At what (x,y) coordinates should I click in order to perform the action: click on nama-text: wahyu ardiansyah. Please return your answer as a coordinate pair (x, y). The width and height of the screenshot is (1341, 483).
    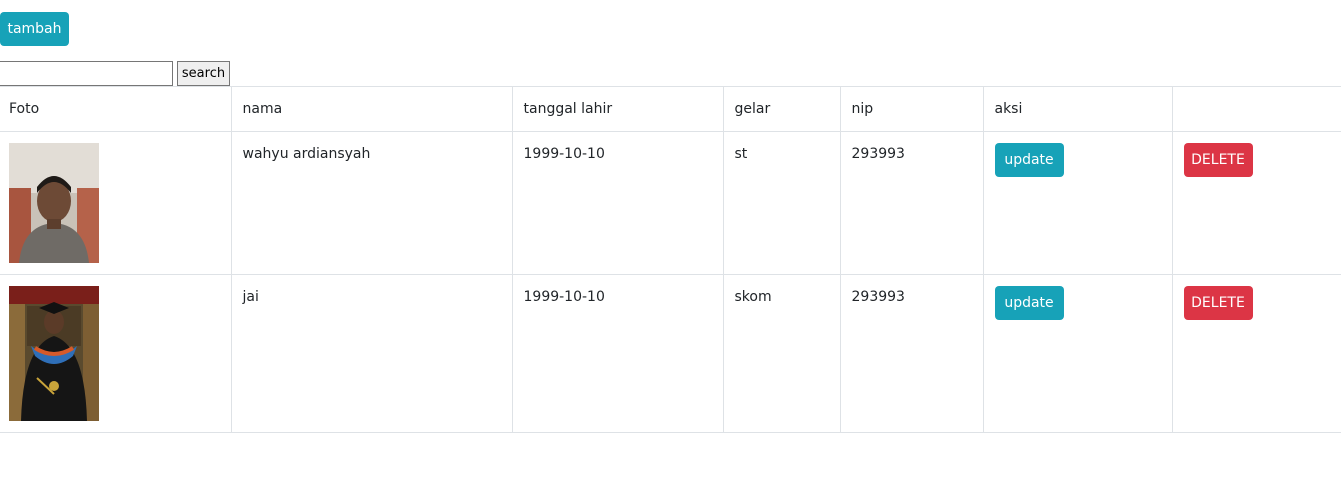
    Looking at the image, I should click on (306, 154).